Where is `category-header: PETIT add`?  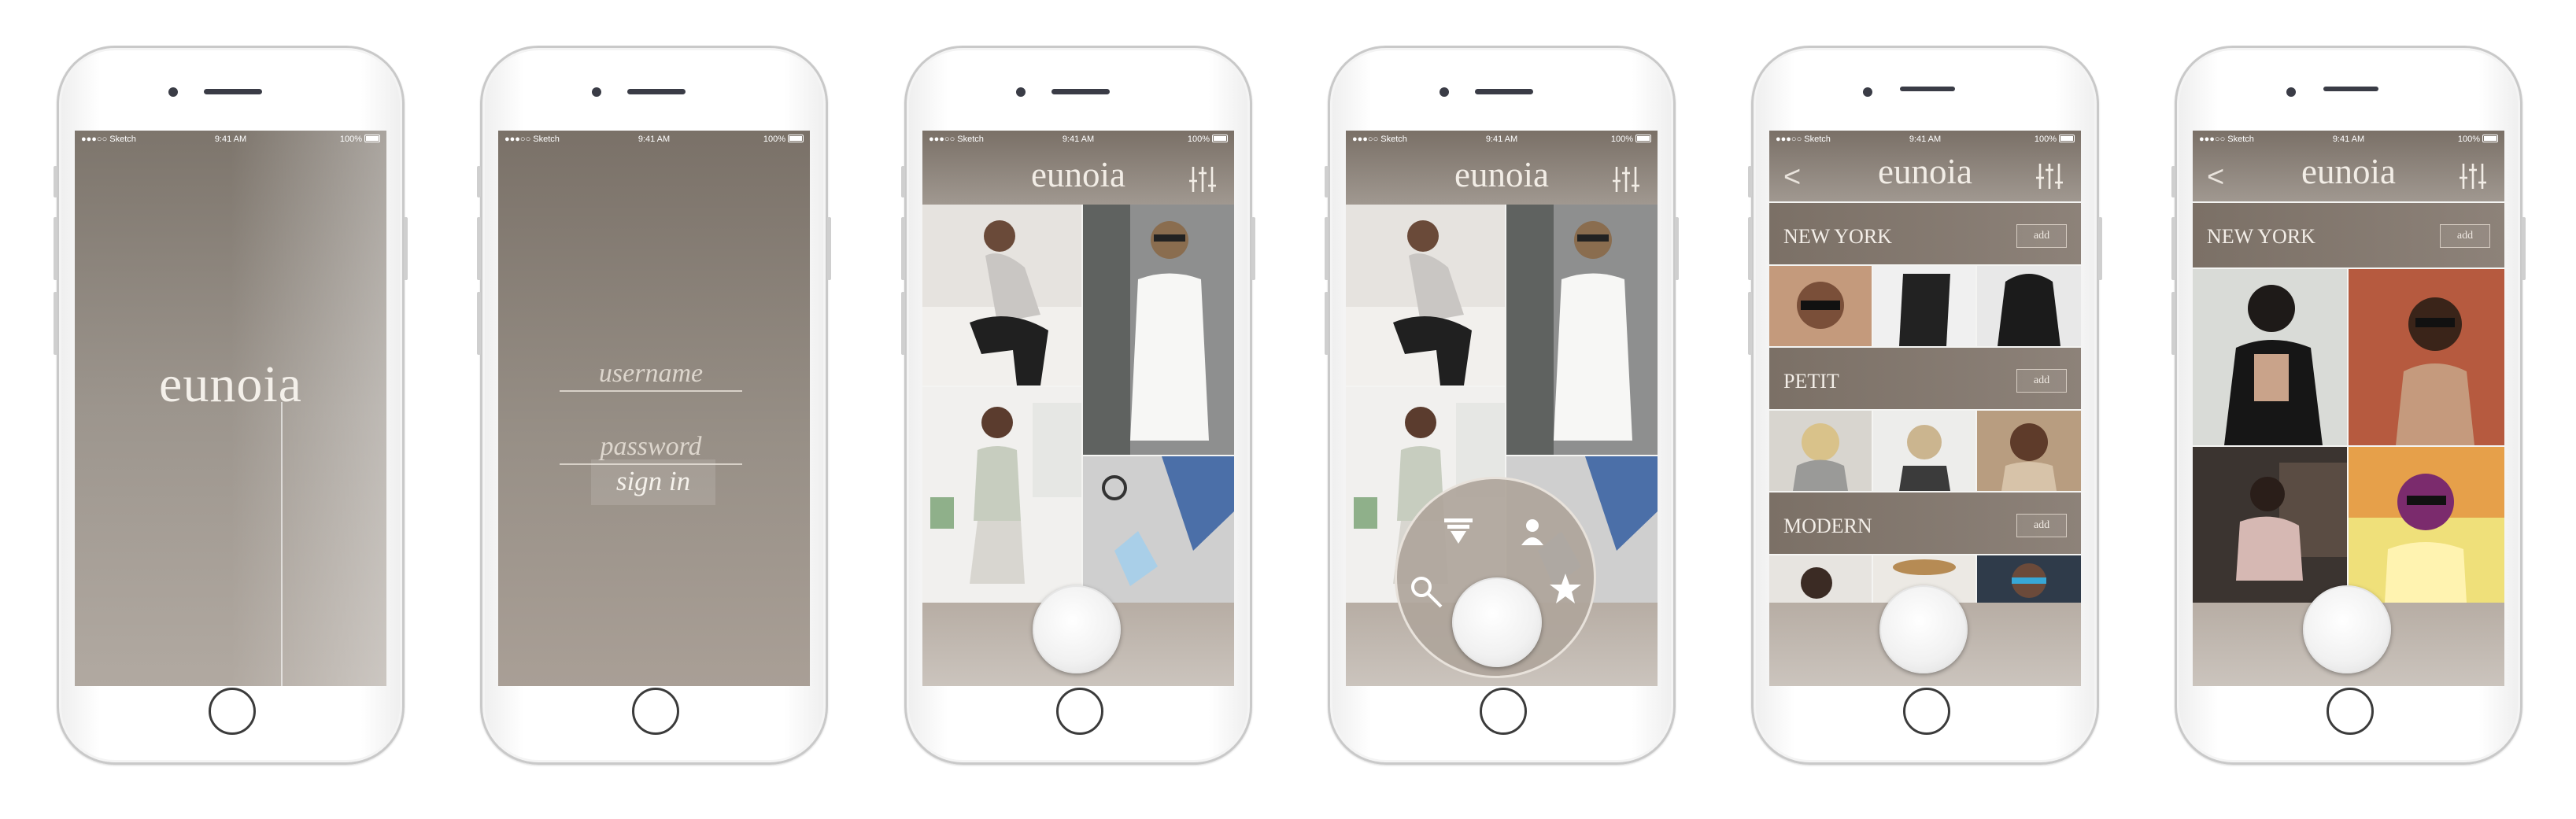
category-header: PETIT add is located at coordinates (1925, 378).